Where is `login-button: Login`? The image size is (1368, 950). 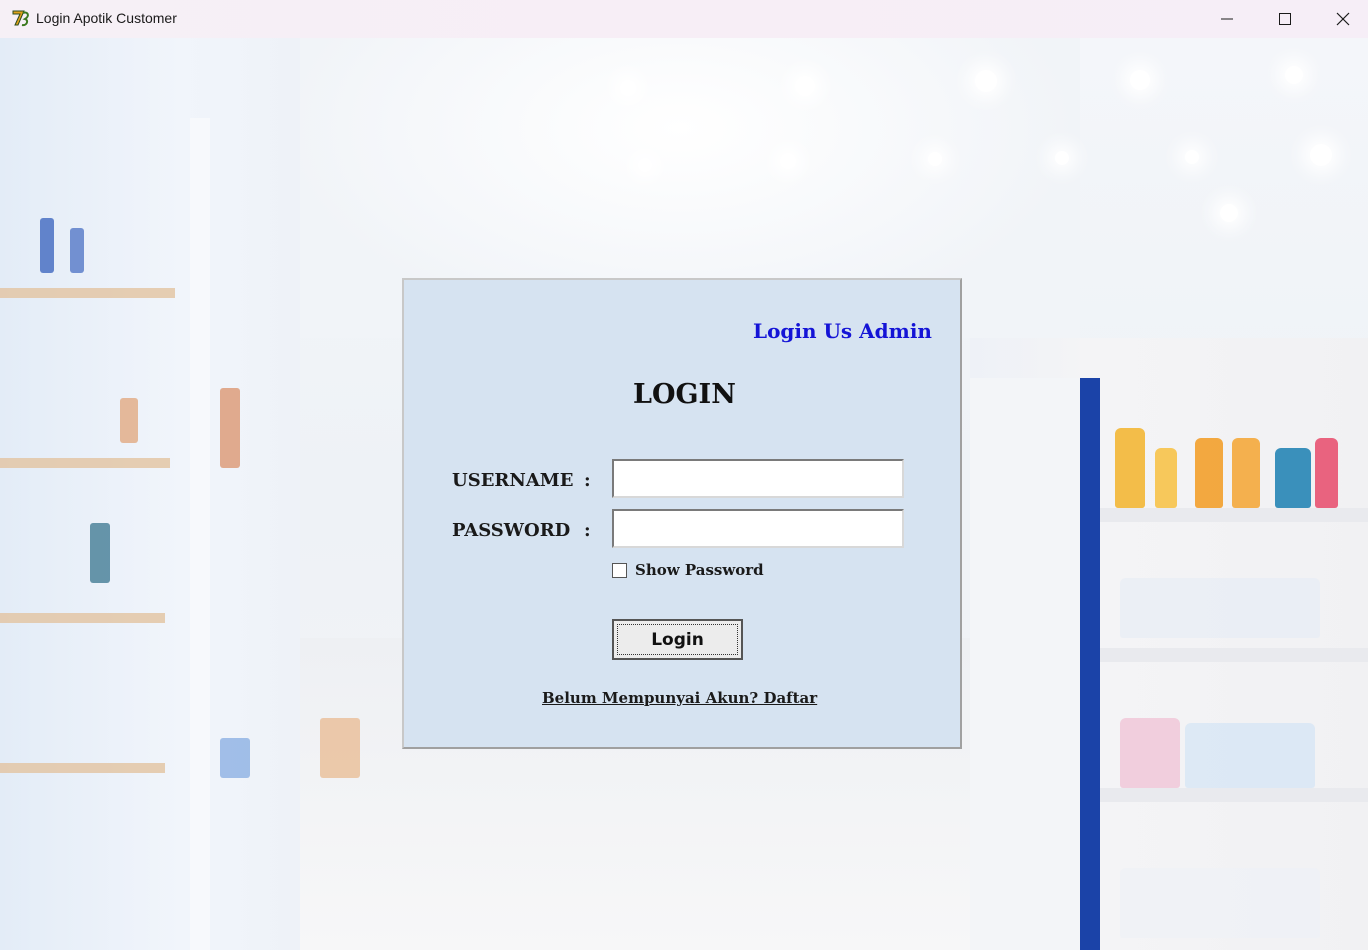
login-button: Login is located at coordinates (677, 639).